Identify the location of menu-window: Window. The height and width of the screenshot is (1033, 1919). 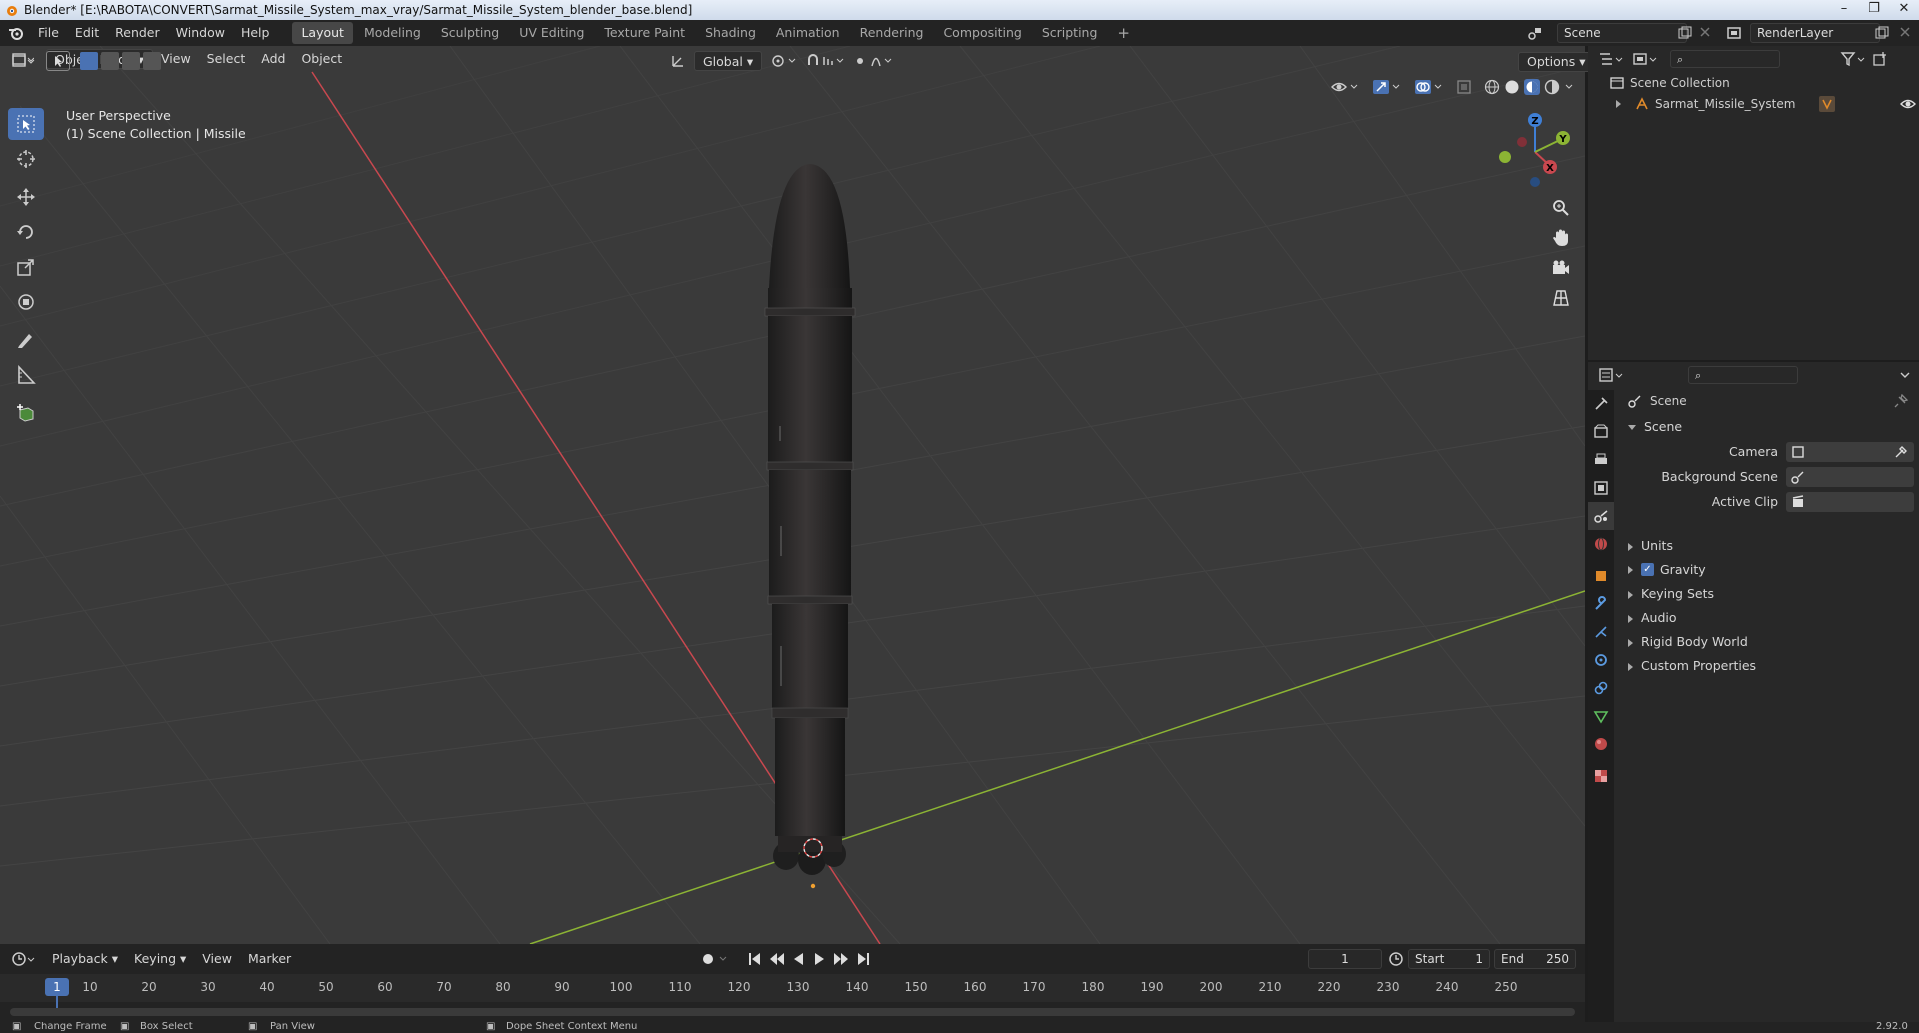
(200, 33).